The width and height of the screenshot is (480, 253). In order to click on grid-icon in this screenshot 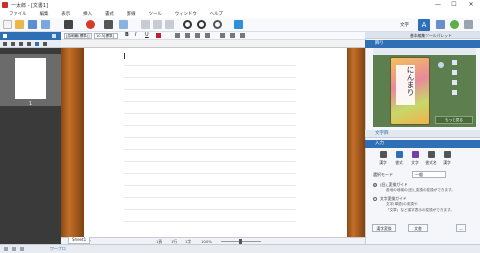, I will do `click(440, 24)`.